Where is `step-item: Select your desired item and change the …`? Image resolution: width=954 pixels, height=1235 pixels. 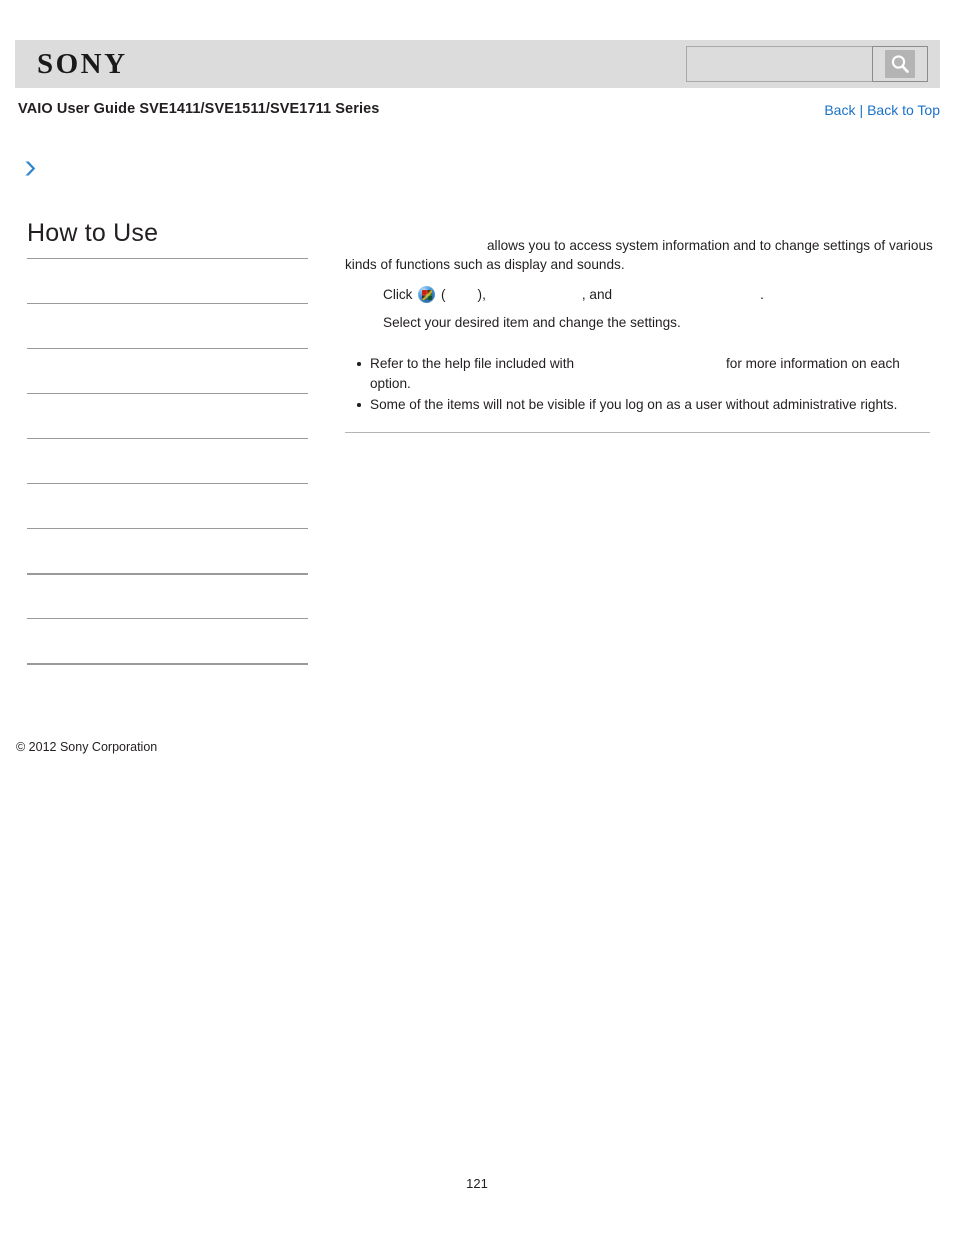 step-item: Select your desired item and change the … is located at coordinates (532, 322).